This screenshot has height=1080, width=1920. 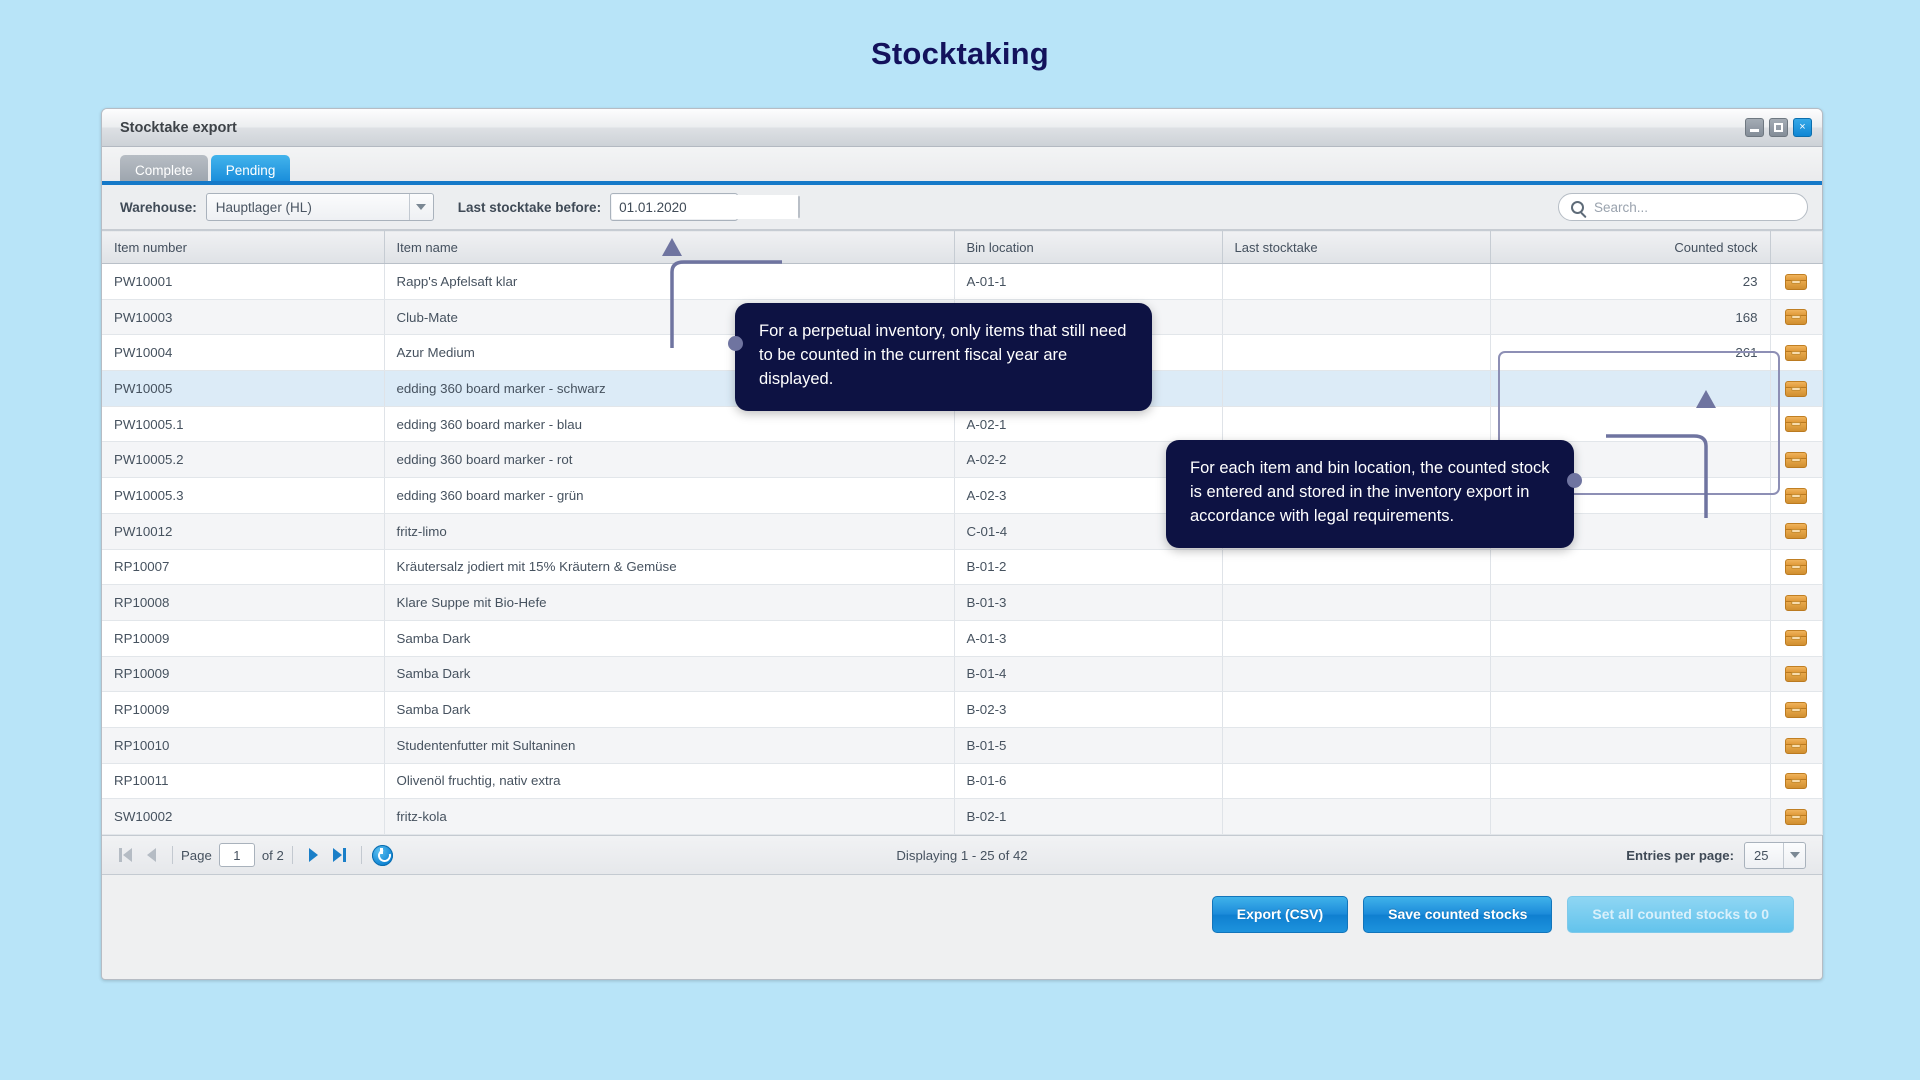 I want to click on next-page-icon, so click(x=314, y=855).